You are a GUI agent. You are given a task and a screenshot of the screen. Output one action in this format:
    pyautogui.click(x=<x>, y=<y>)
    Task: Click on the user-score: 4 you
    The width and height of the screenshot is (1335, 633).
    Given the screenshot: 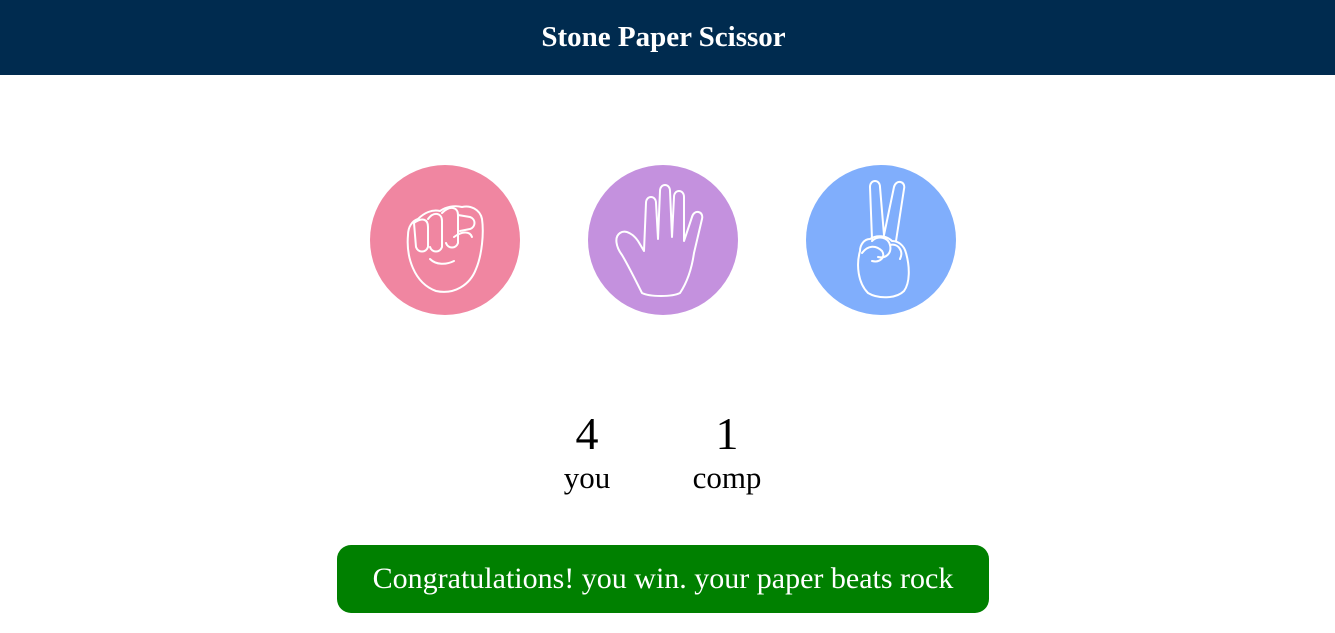 What is the action you would take?
    pyautogui.click(x=587, y=452)
    